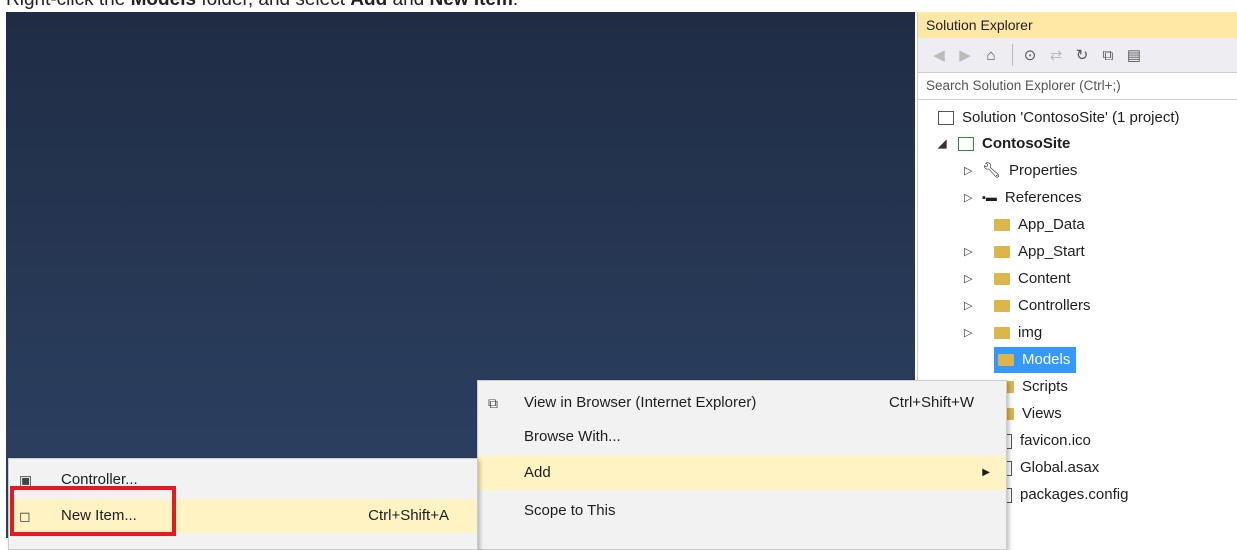 This screenshot has width=1237, height=550. I want to click on tree-item-label: Models, so click(1046, 359).